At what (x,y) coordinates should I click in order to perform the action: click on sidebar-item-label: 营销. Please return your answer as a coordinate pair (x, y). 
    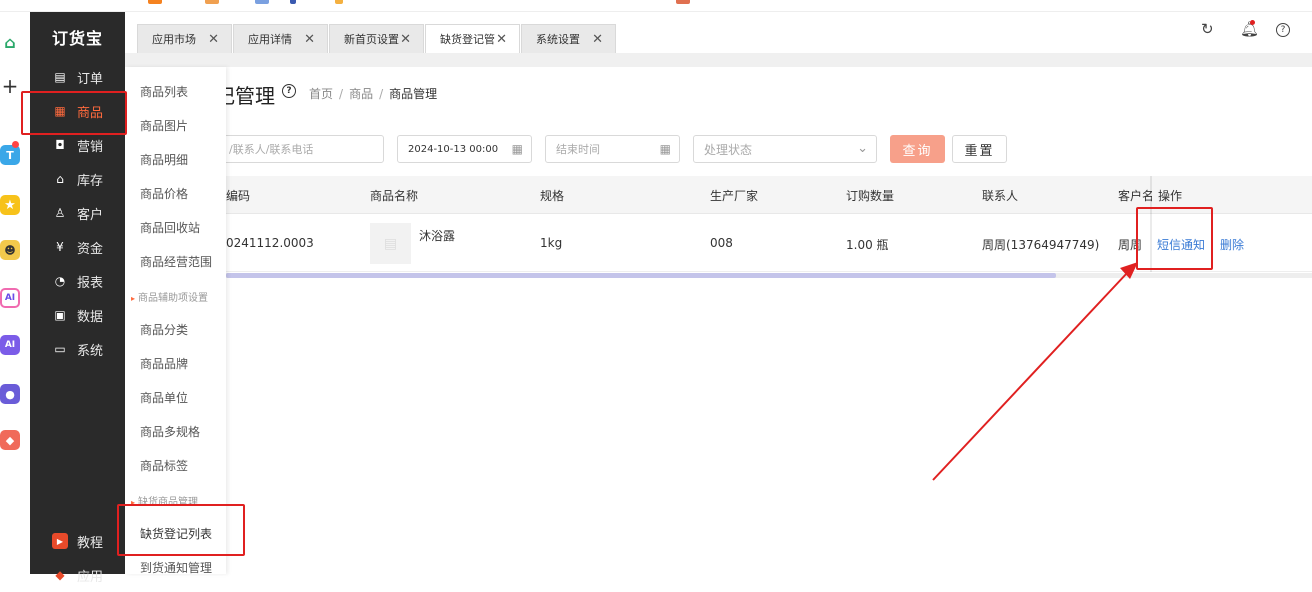
    Looking at the image, I should click on (90, 147).